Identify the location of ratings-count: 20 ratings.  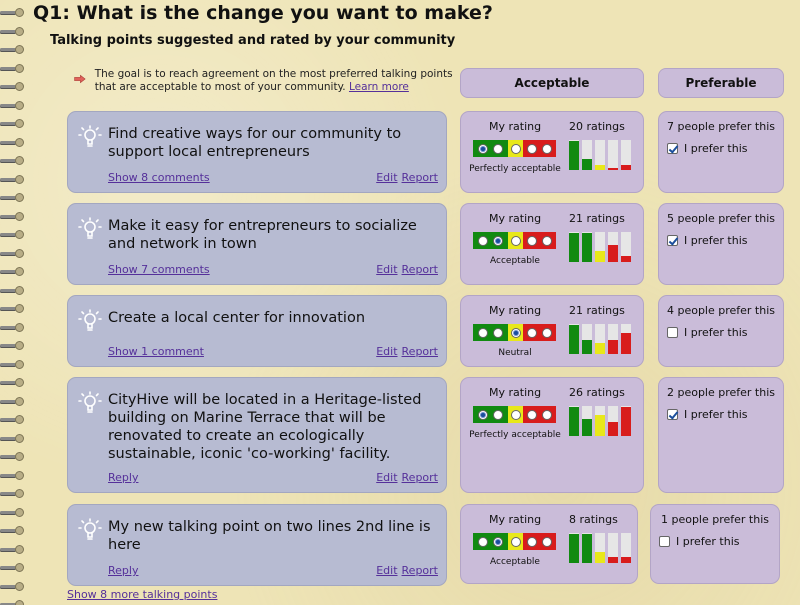
(597, 126).